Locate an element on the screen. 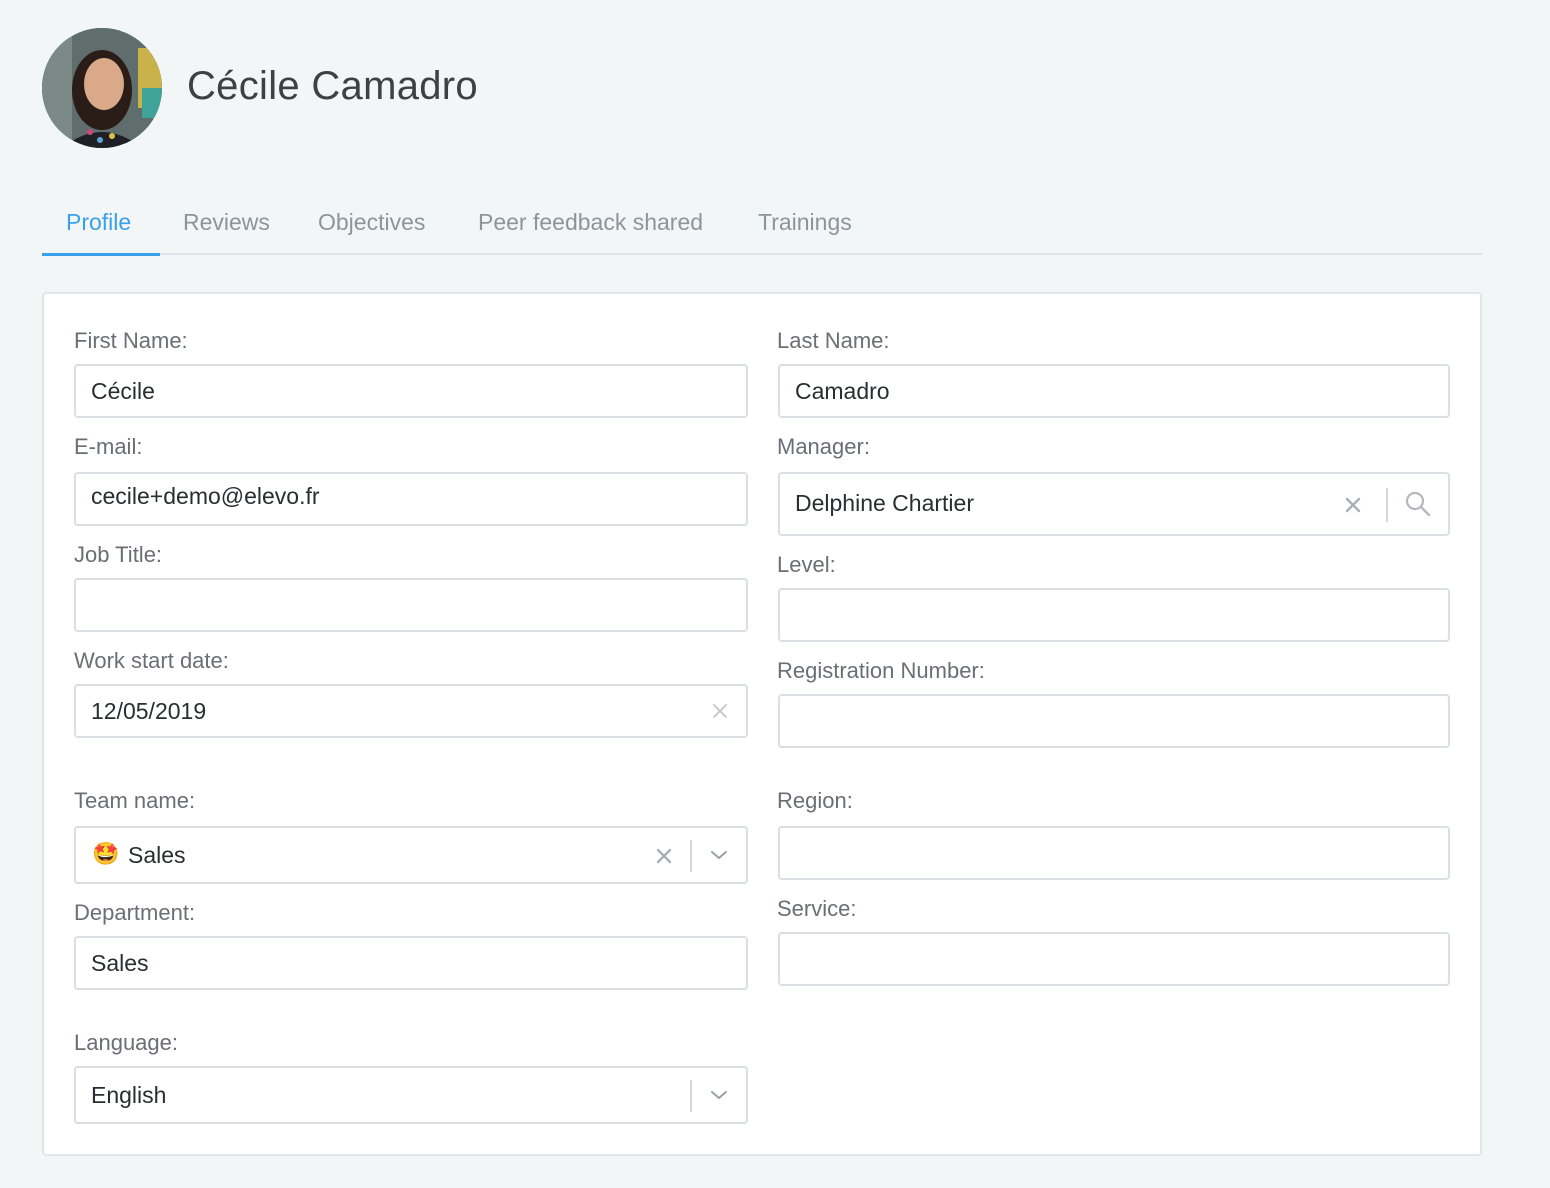 This screenshot has height=1188, width=1550. tab-reviews: Reviews is located at coordinates (226, 222).